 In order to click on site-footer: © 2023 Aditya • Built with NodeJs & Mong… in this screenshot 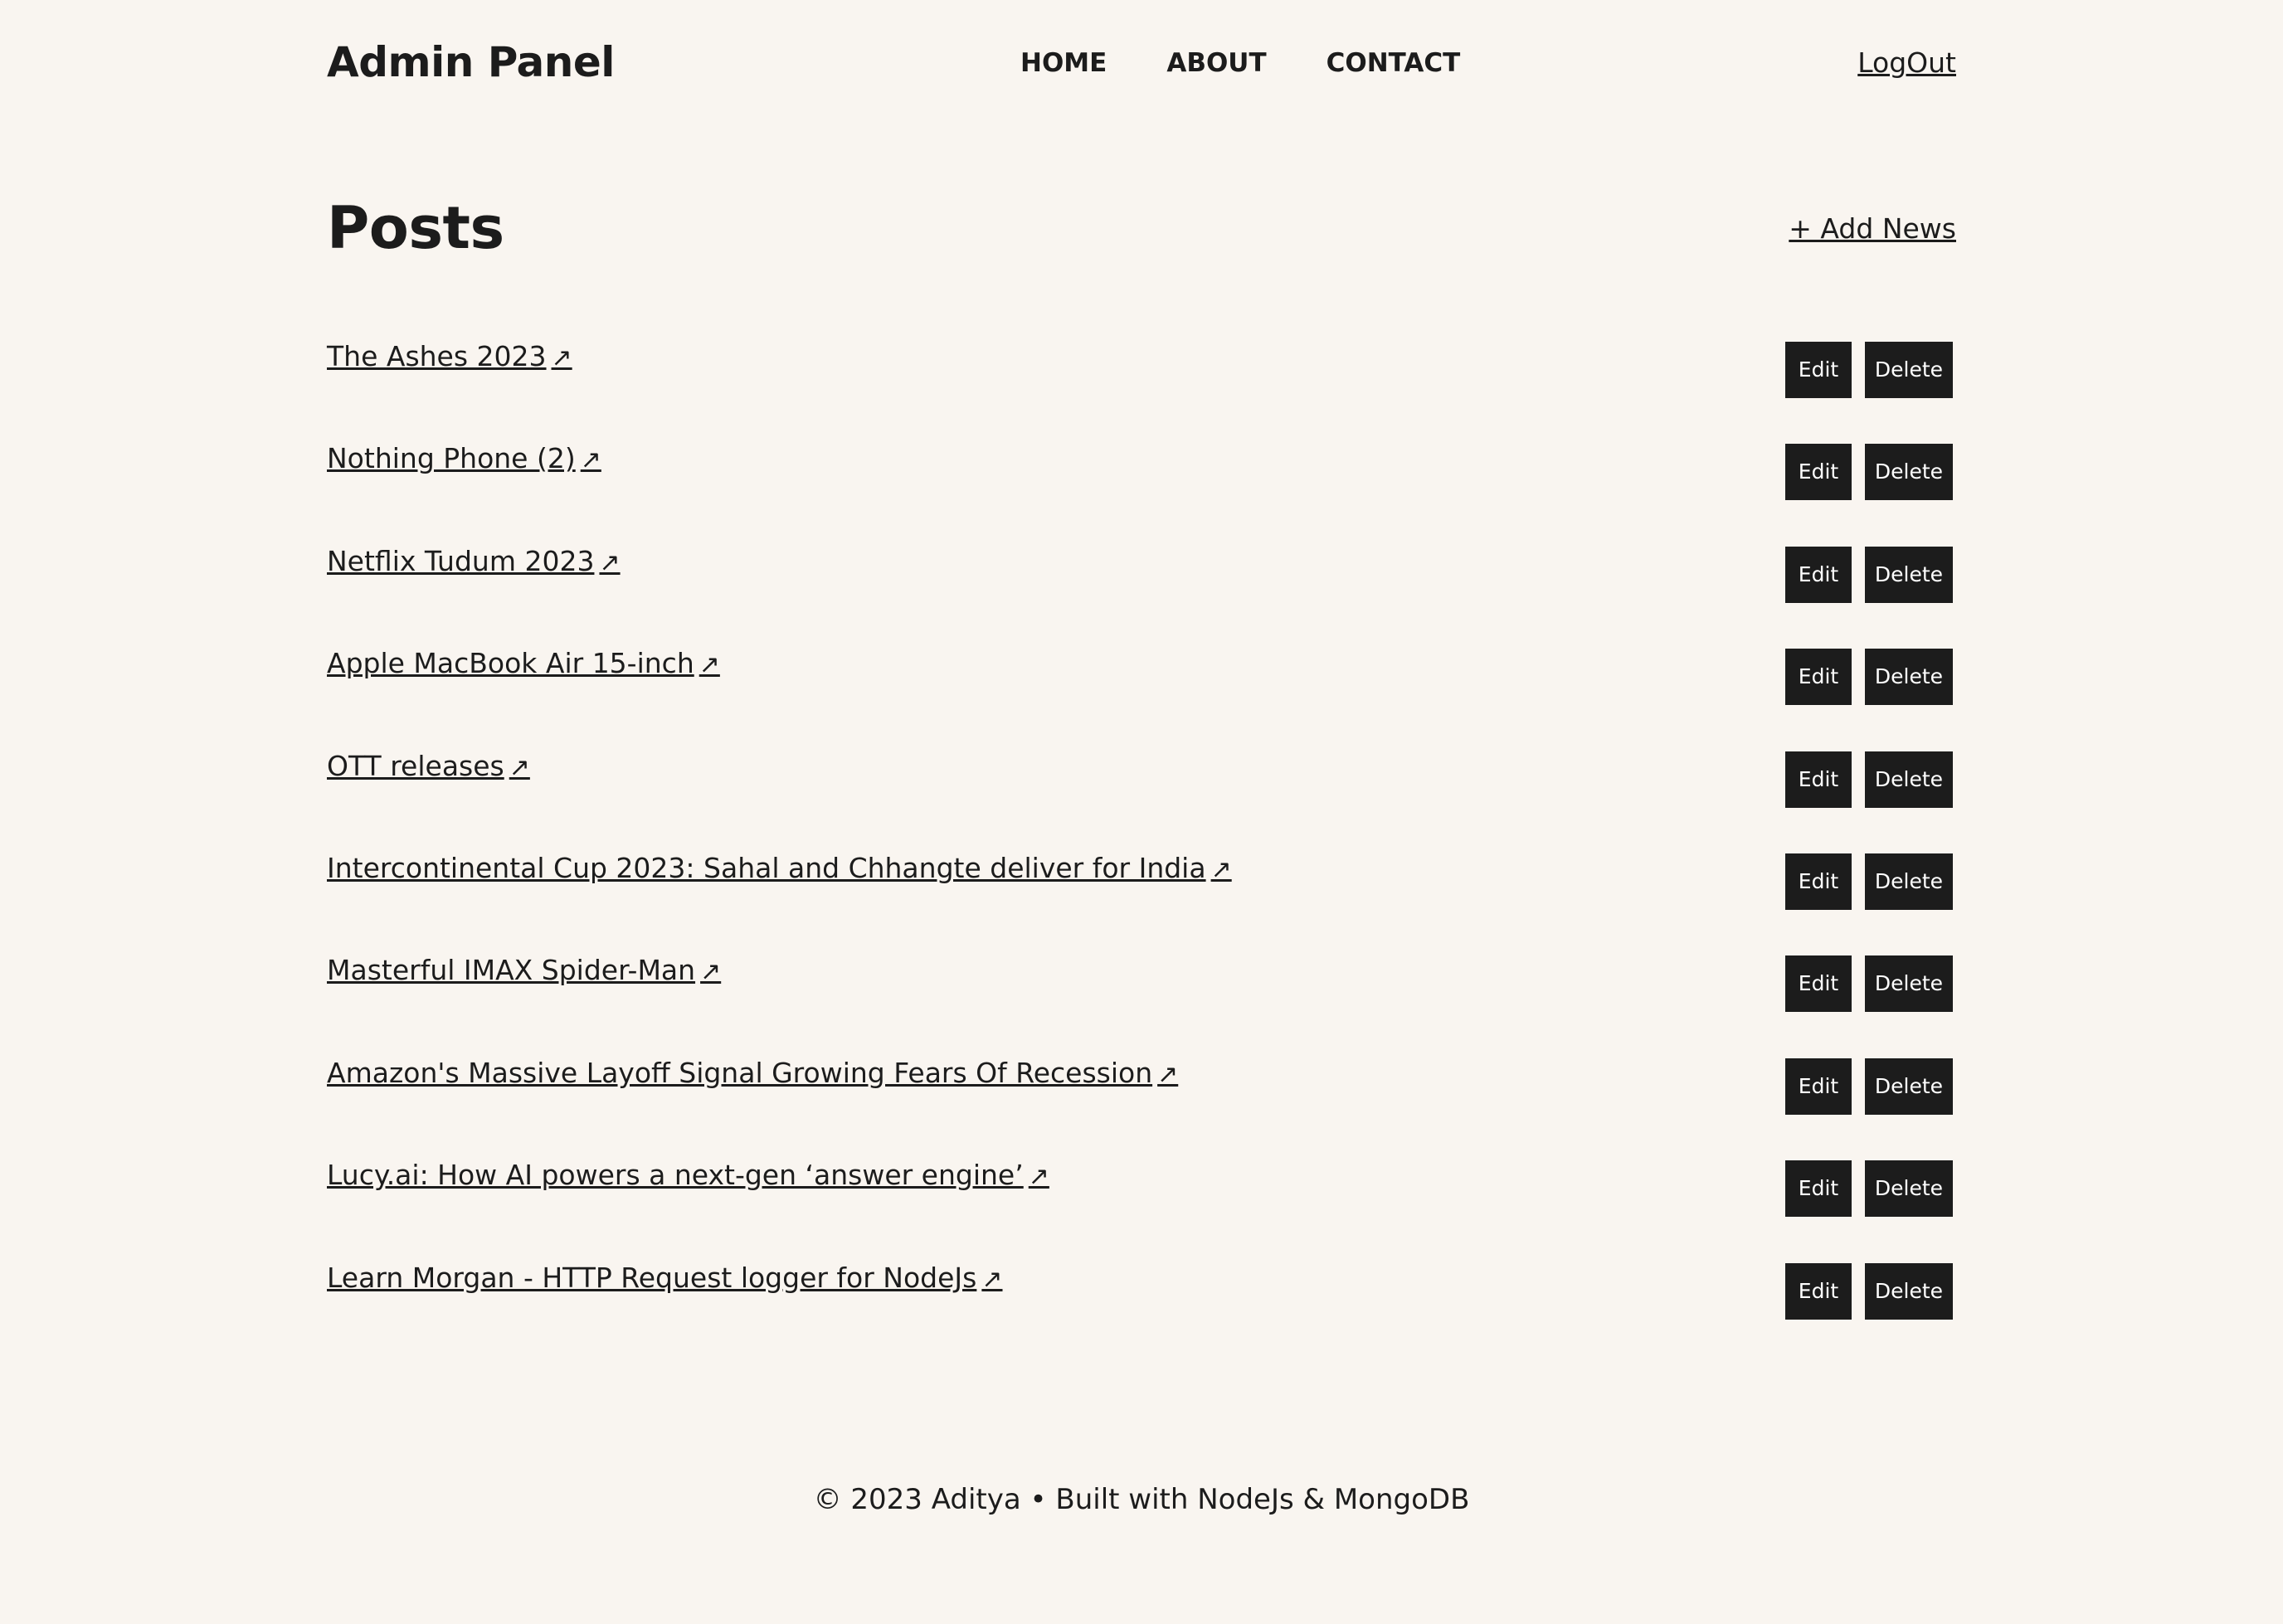, I will do `click(1141, 1499)`.